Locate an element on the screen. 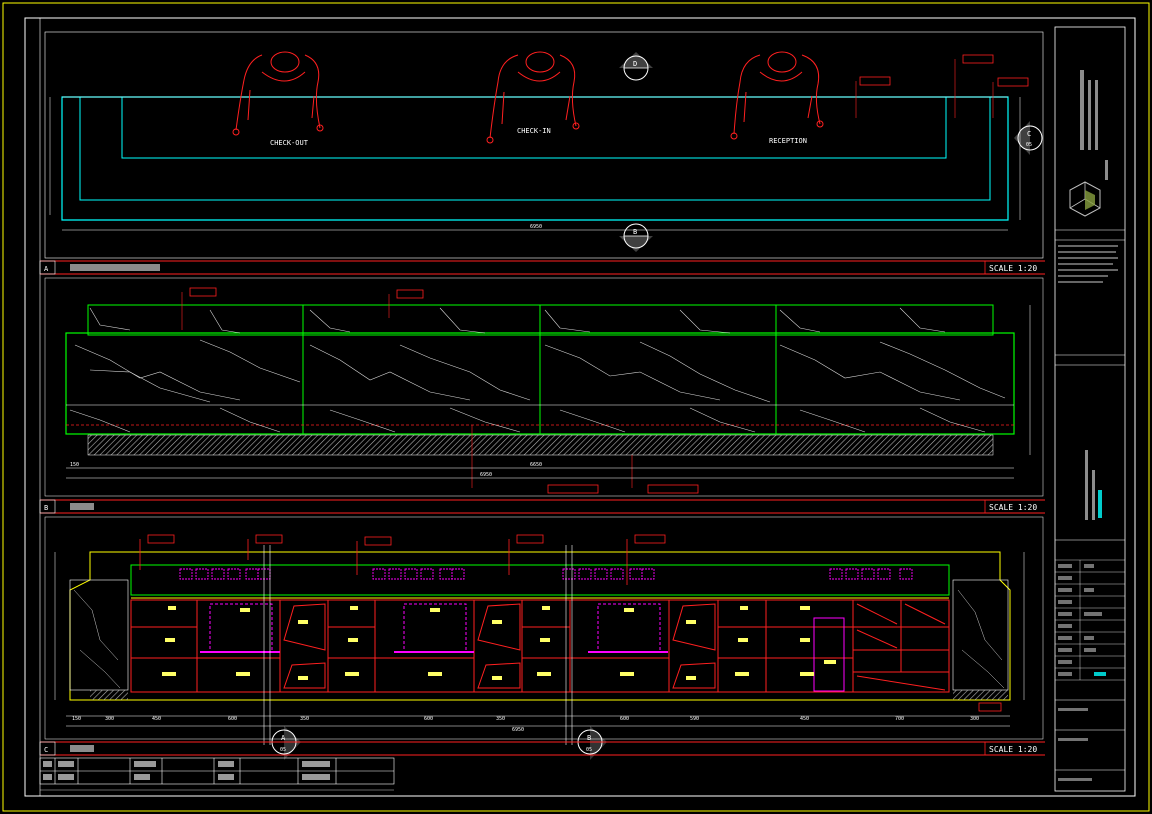 The width and height of the screenshot is (1152, 814). label-check-in: CHECK-IN is located at coordinates (534, 131).